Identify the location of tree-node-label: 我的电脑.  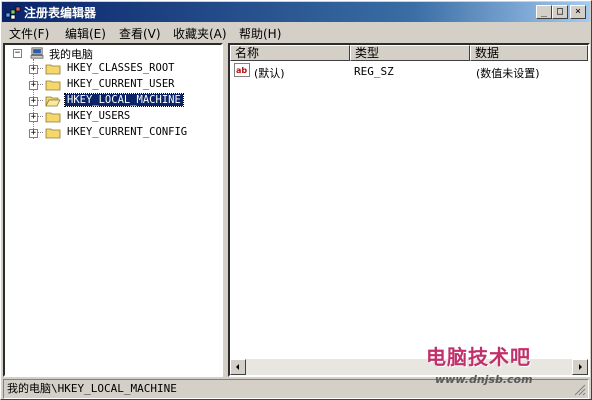
(71, 54).